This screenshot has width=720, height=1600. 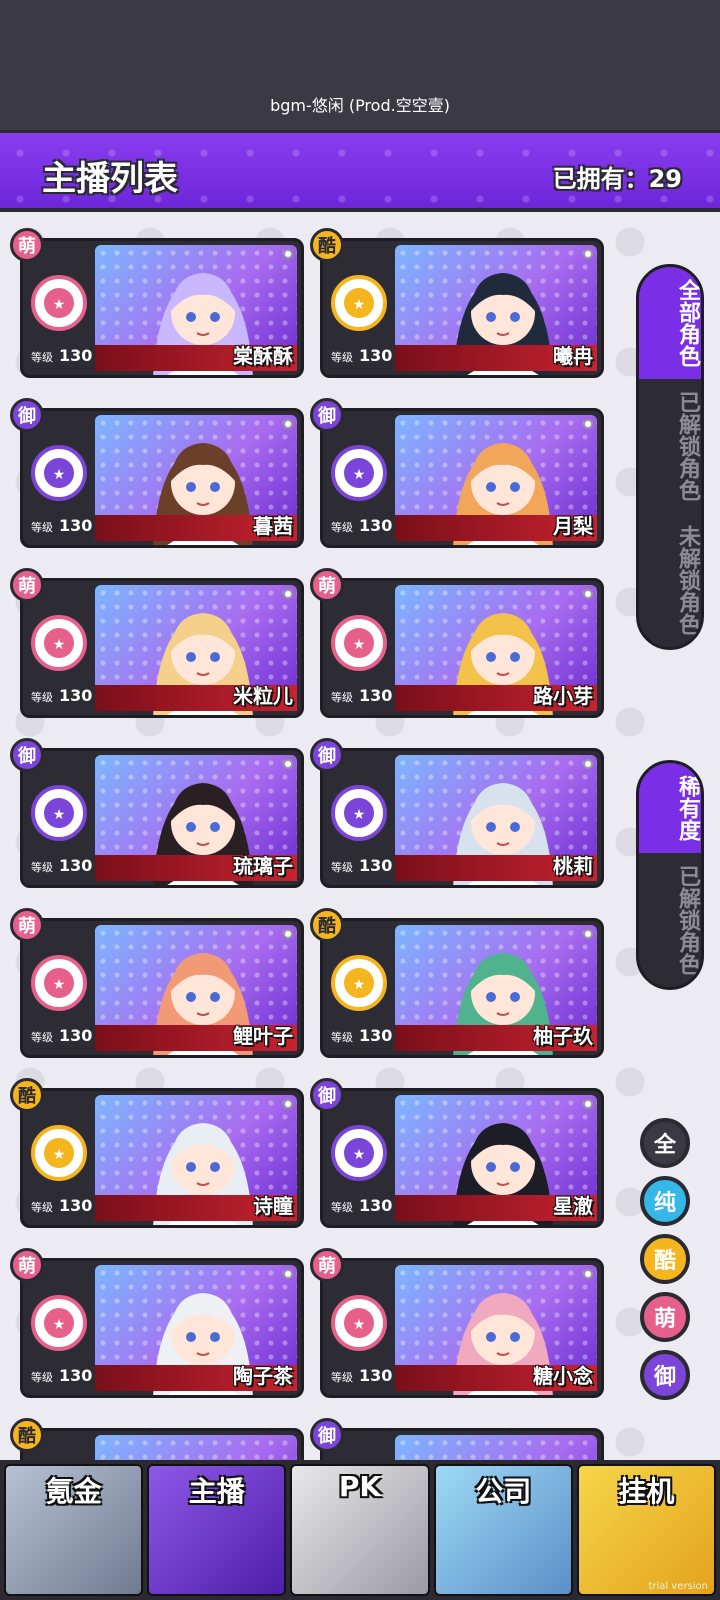 What do you see at coordinates (665, 1143) in the screenshot?
I see `filter-button: 全` at bounding box center [665, 1143].